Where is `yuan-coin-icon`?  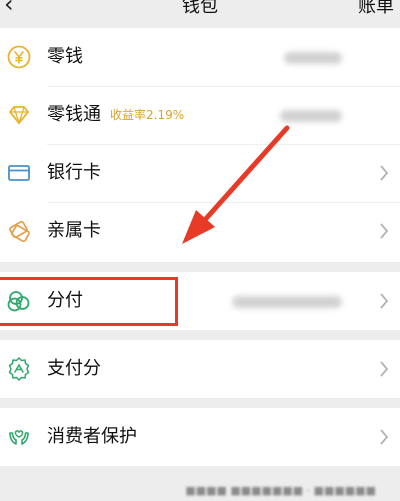 yuan-coin-icon is located at coordinates (19, 57).